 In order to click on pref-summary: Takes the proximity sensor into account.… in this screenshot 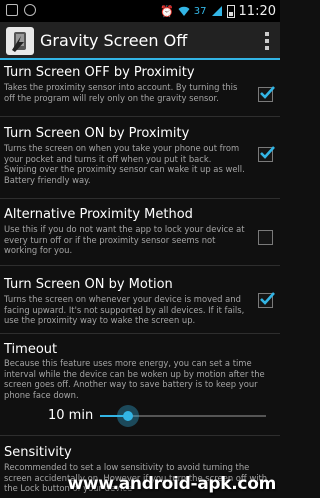, I will do `click(121, 92)`.